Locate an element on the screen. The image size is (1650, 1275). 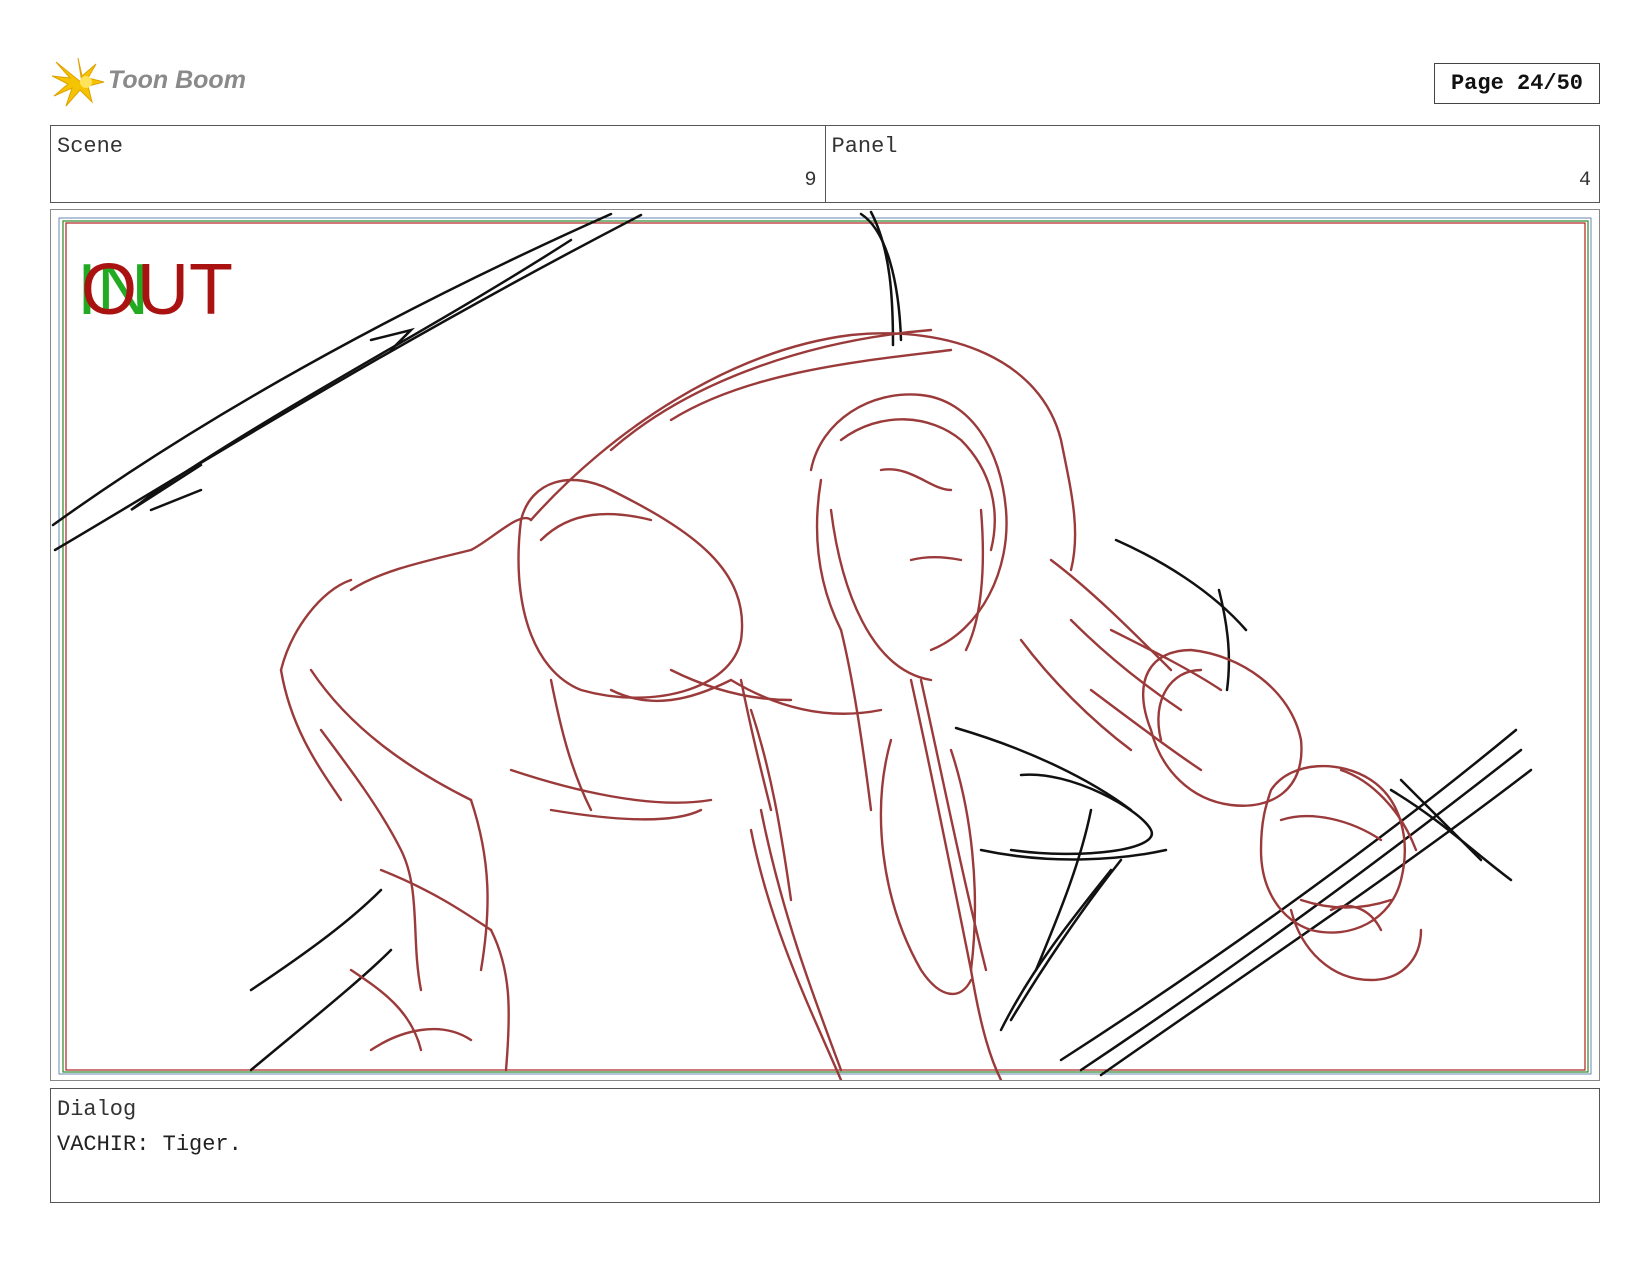
scene-cell: Scene 9 is located at coordinates (438, 164).